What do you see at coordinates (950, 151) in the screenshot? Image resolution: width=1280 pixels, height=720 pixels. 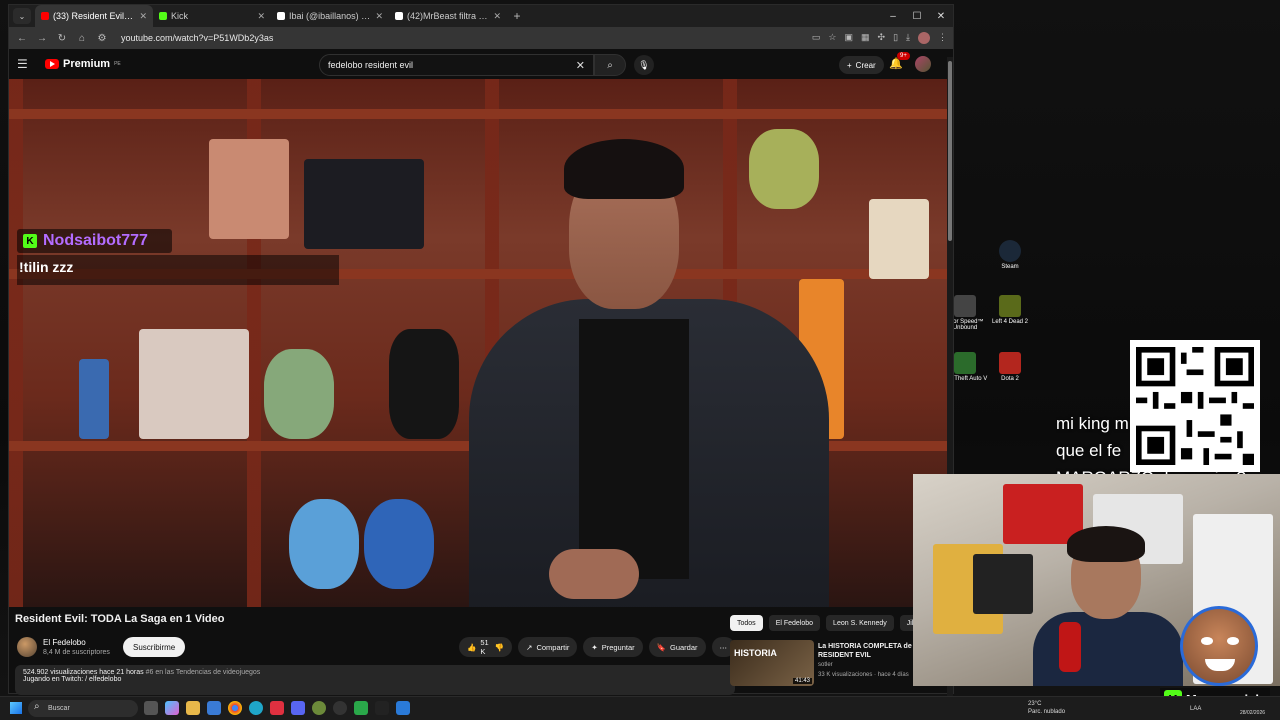 I see `scrollbar-thumb` at bounding box center [950, 151].